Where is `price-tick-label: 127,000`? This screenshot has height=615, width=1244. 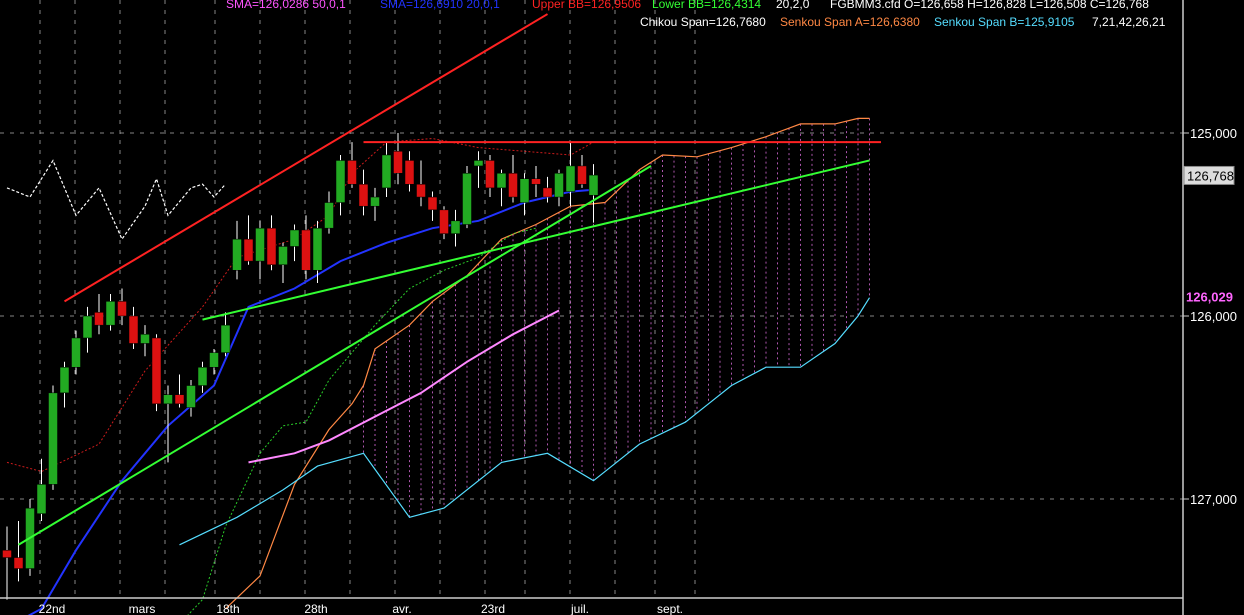
price-tick-label: 127,000 is located at coordinates (1213, 499).